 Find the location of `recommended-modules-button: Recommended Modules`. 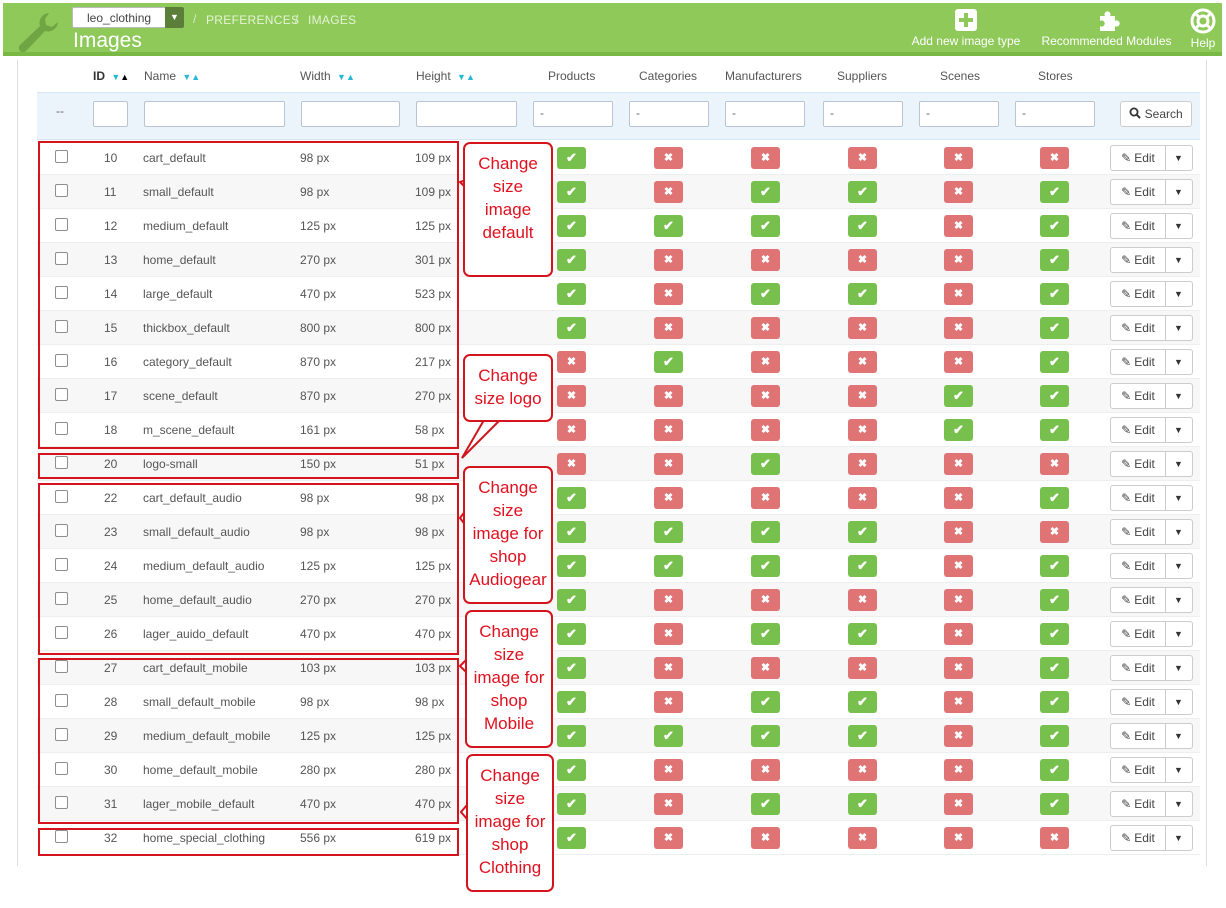

recommended-modules-button: Recommended Modules is located at coordinates (1106, 31).